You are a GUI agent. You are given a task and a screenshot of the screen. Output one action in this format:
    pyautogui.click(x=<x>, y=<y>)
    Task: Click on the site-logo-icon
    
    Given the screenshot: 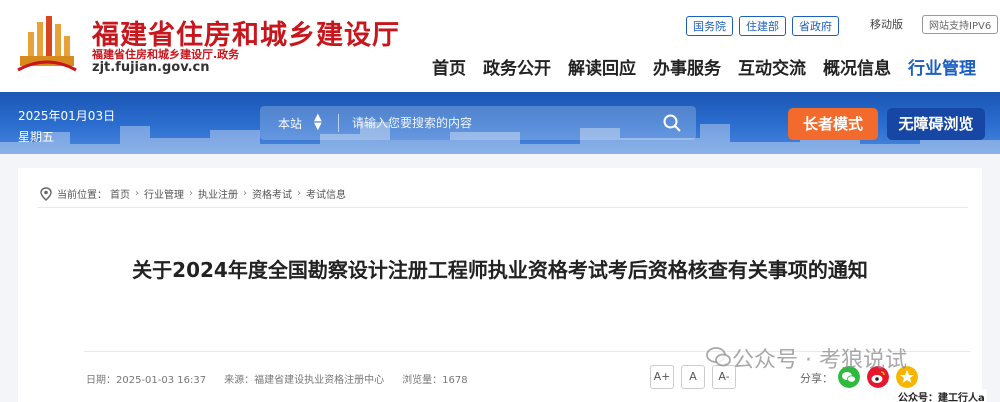 What is the action you would take?
    pyautogui.click(x=47, y=43)
    